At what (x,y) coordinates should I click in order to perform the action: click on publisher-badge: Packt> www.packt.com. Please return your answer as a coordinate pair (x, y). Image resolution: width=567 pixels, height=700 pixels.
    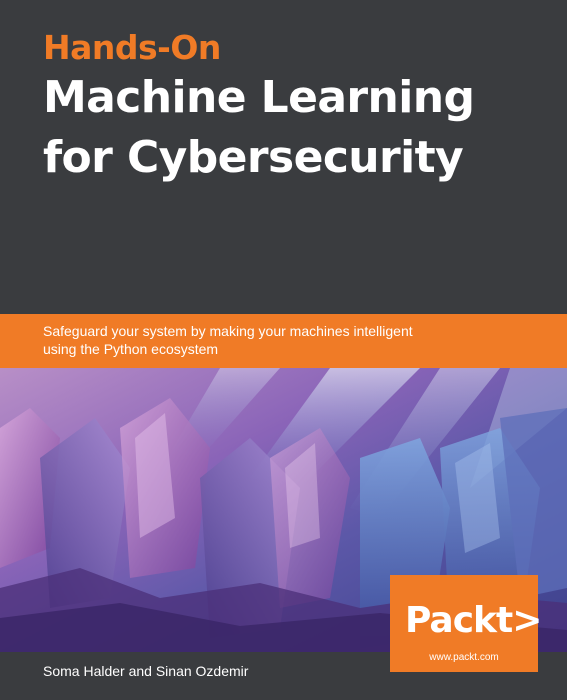
    Looking at the image, I should click on (466, 623).